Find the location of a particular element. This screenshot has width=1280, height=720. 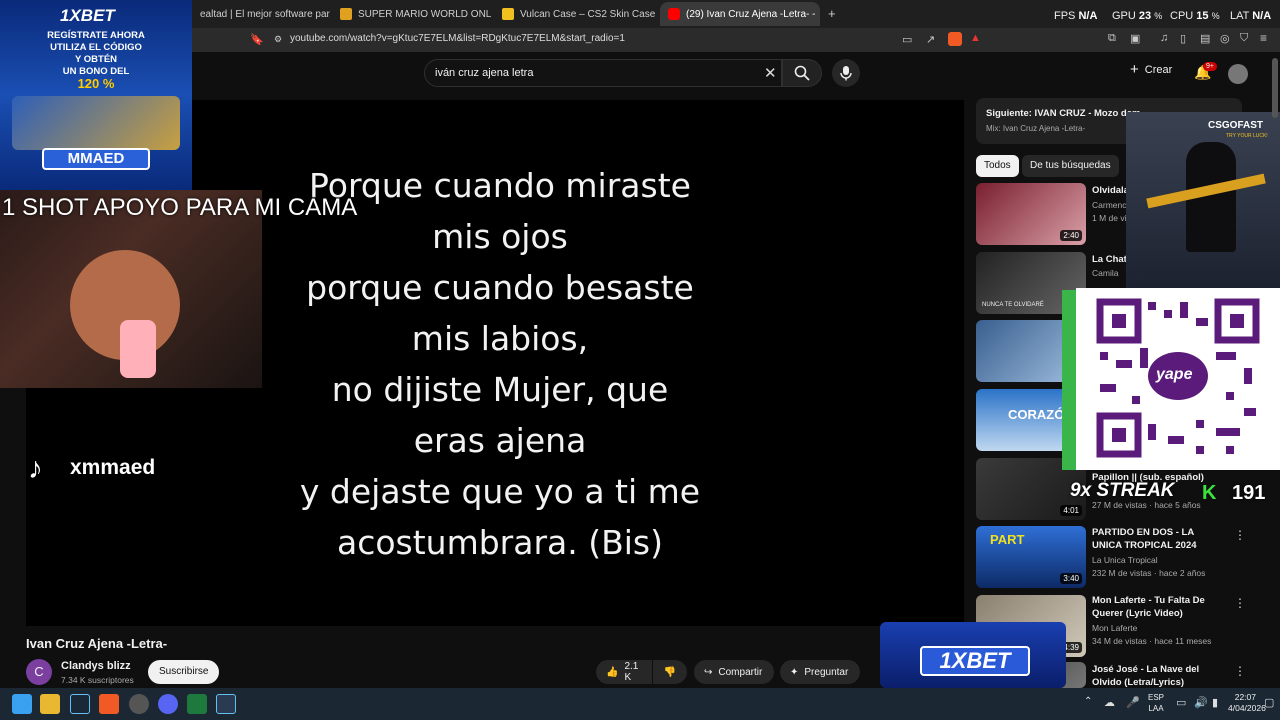

duration-badge: 4:01 is located at coordinates (1071, 510).